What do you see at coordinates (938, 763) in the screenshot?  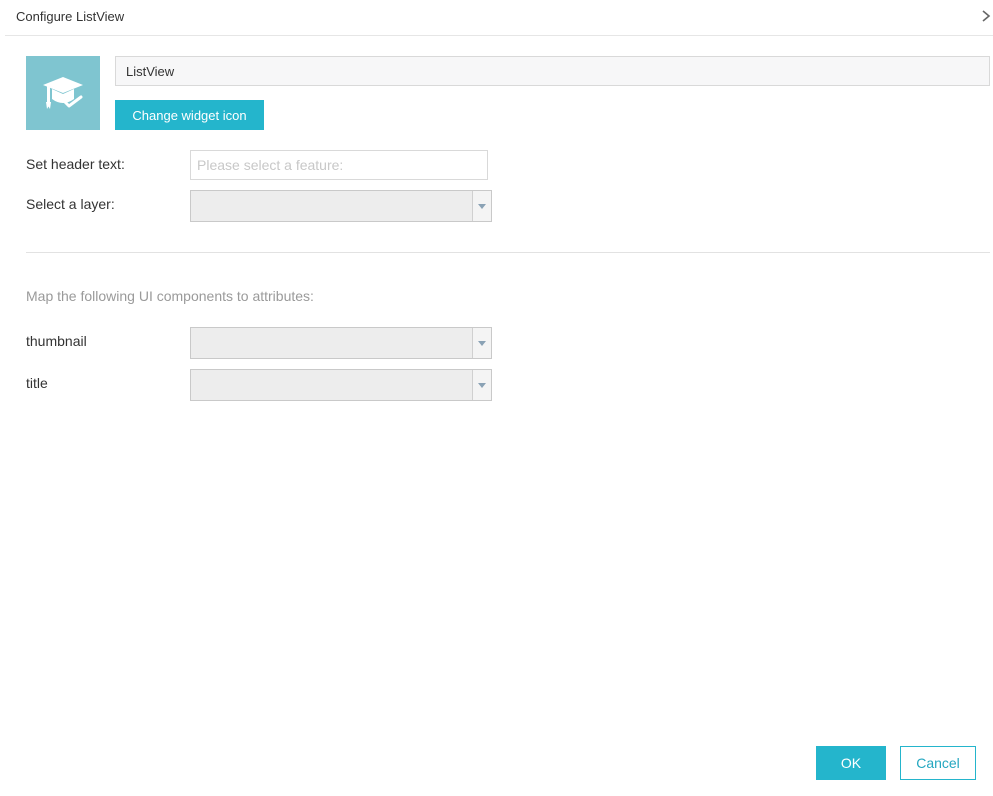 I see `cancel-button: Cancel` at bounding box center [938, 763].